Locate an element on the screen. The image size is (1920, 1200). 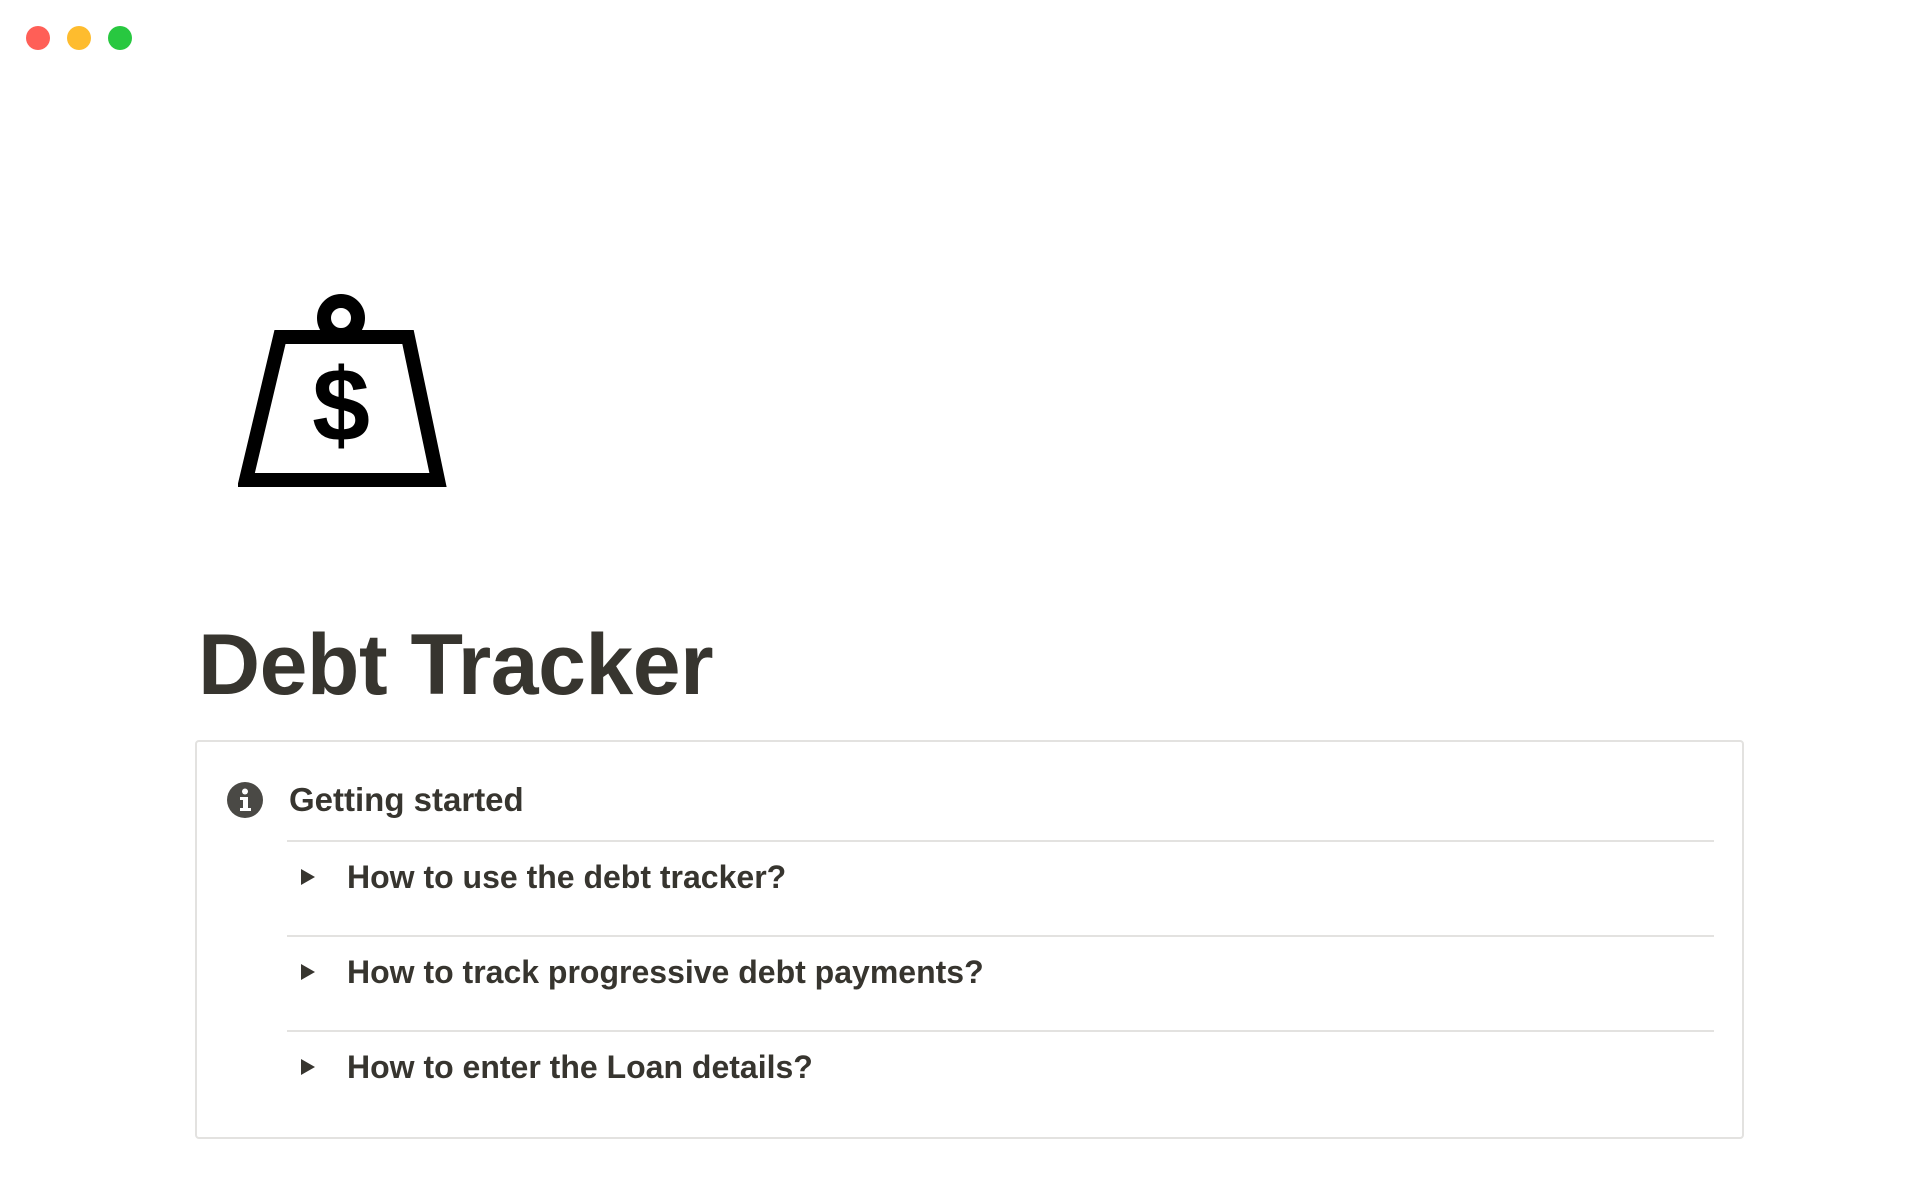
toggle-track-payments: How to track progressive debt payments? is located at coordinates (1000, 972).